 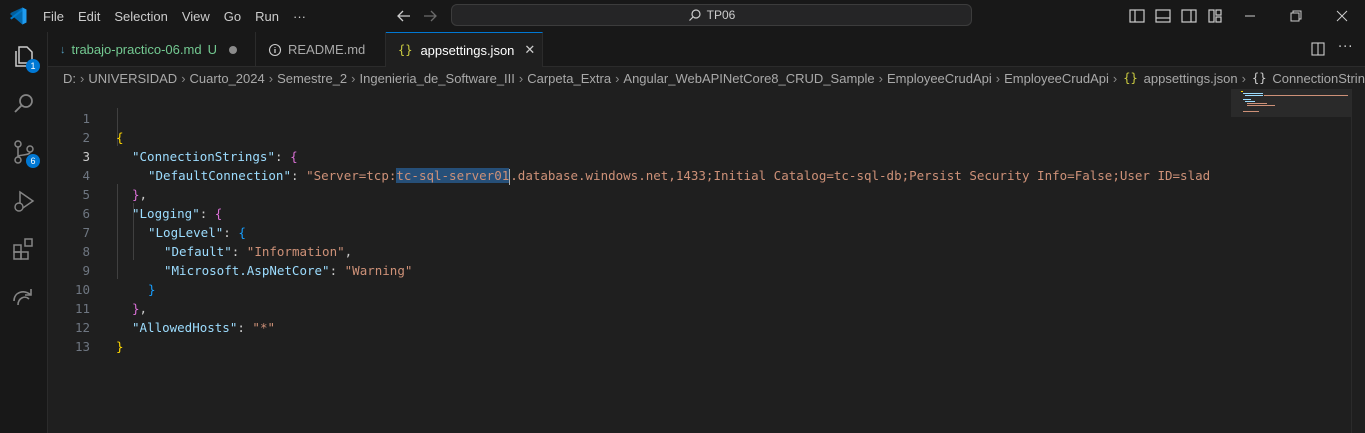 I want to click on menu-more: ···, so click(x=299, y=16).